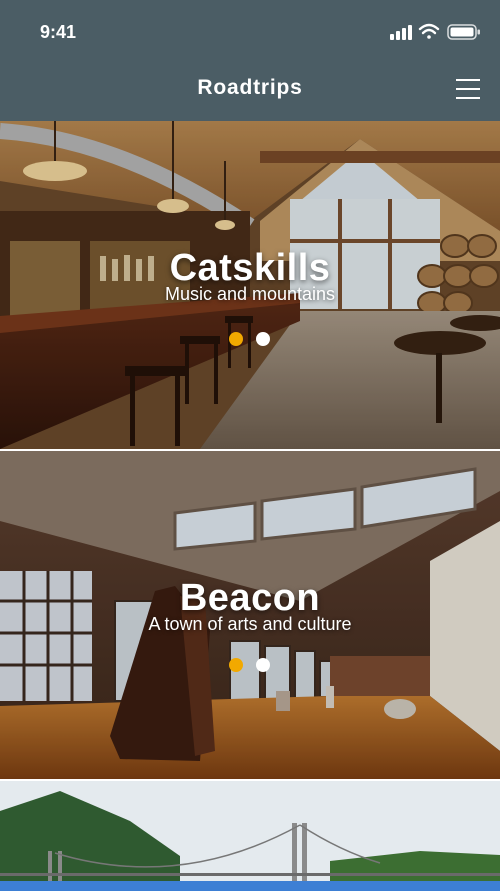  I want to click on trip-card-catskills-text: Catskills Music and mountains, so click(250, 276).